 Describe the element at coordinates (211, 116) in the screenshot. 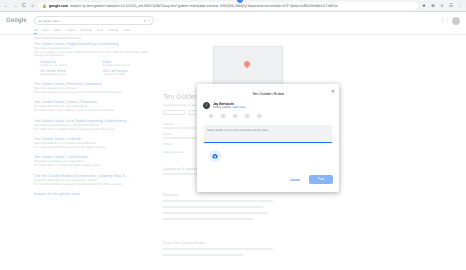

I see `star-1-icon: ★` at that location.